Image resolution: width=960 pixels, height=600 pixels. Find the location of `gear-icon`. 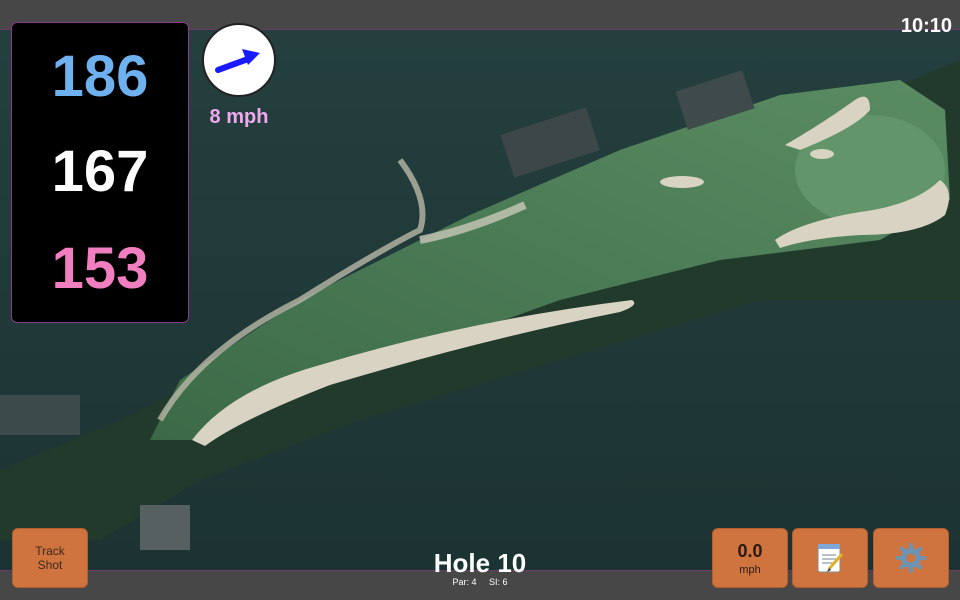

gear-icon is located at coordinates (911, 558).